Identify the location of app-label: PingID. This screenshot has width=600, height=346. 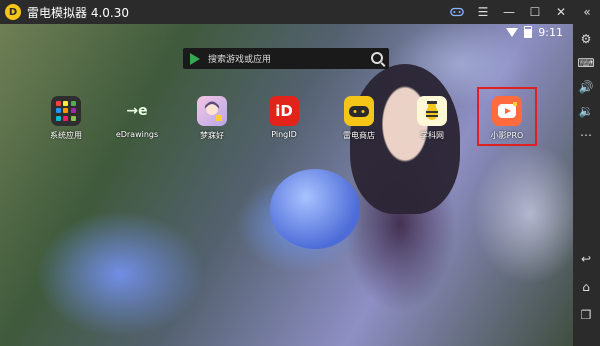
(284, 134).